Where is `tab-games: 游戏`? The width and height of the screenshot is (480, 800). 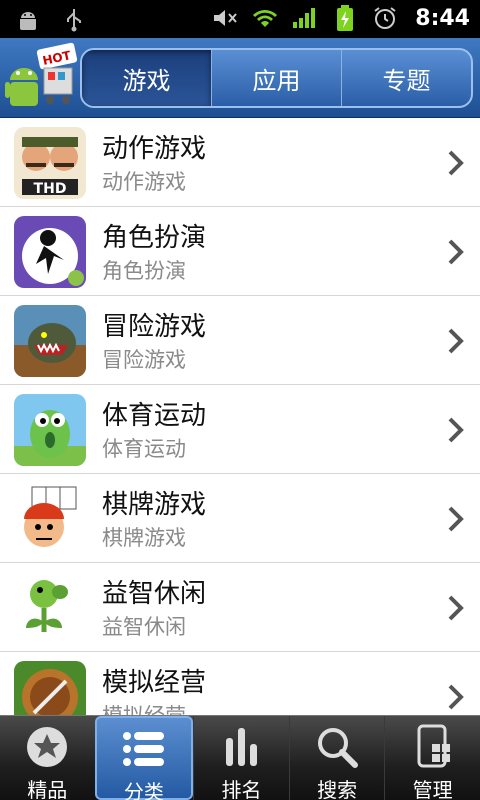 tab-games: 游戏 is located at coordinates (146, 78).